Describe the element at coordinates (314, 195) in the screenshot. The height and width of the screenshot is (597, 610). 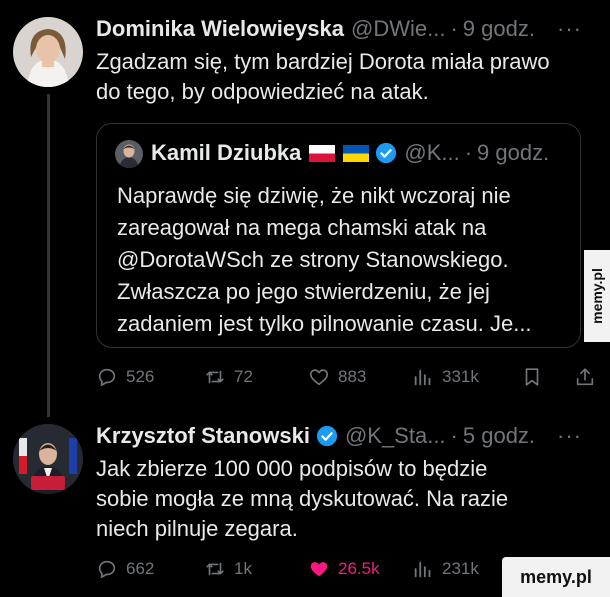
I see `quoted-text-line: Naprawdę się dziwię, że nikt wczoraj nie` at that location.